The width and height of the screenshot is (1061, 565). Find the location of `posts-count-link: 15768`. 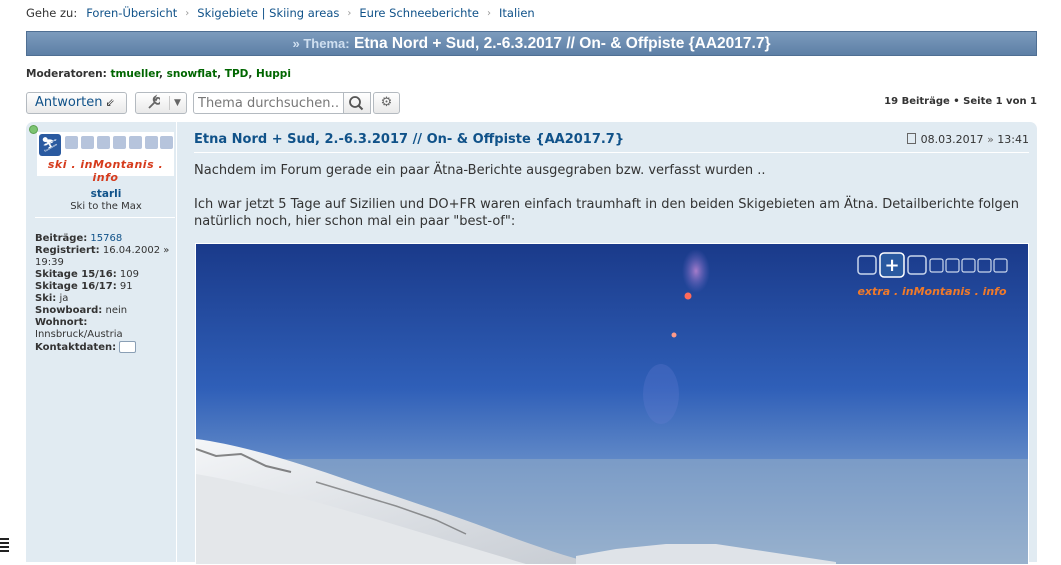

posts-count-link: 15768 is located at coordinates (106, 238).